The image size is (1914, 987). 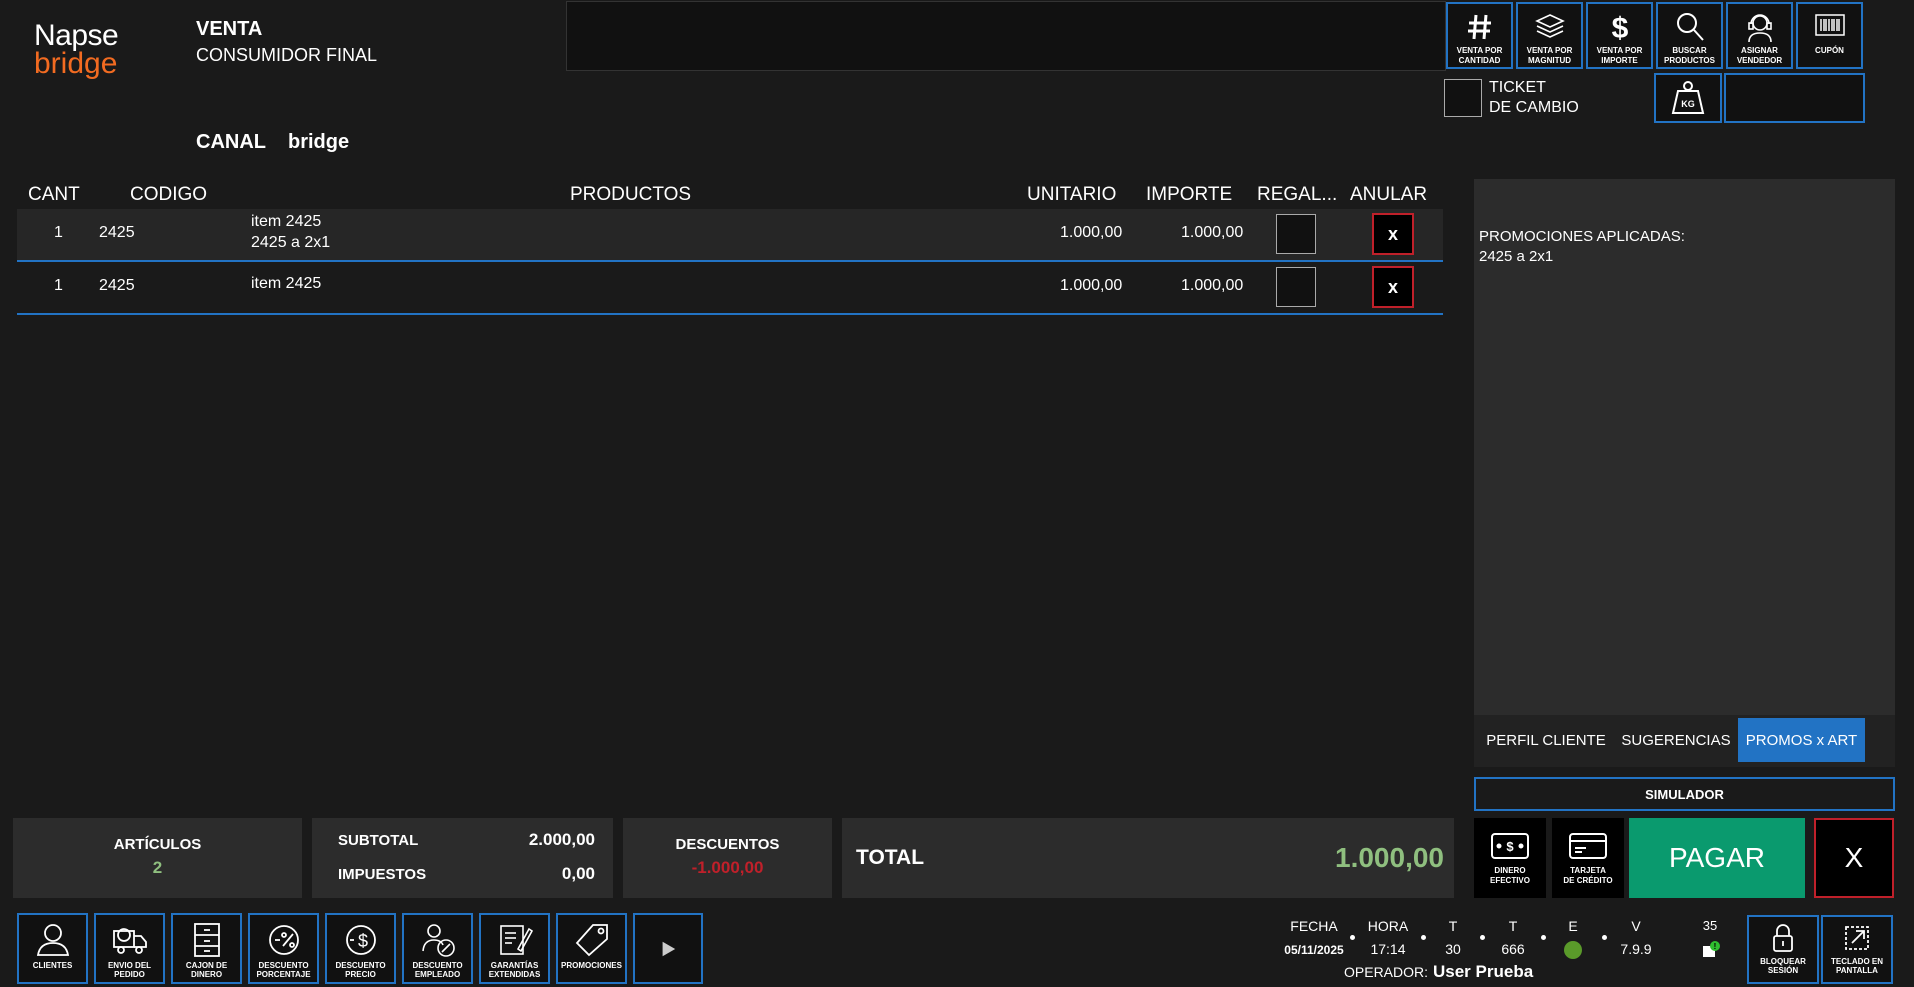 I want to click on bloquear-sesion-button: BLOQUEAR SESIÓN, so click(x=1783, y=949).